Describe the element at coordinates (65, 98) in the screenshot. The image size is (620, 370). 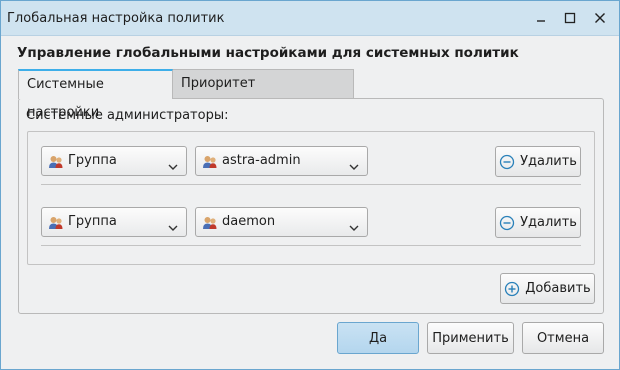
I see `tab-label: Системные настройки` at that location.